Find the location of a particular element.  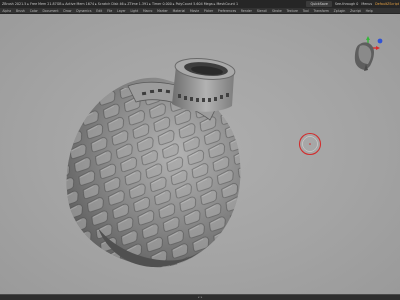

menu-preferences: Preferences is located at coordinates (227, 11).